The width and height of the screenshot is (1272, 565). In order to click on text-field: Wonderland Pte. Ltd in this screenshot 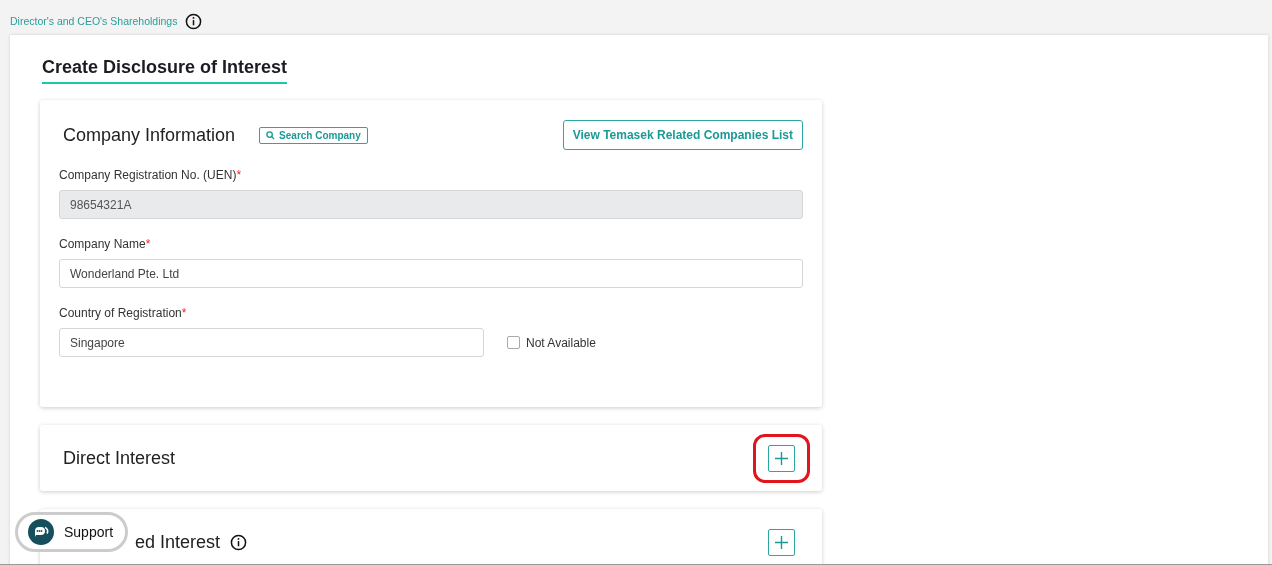, I will do `click(431, 273)`.